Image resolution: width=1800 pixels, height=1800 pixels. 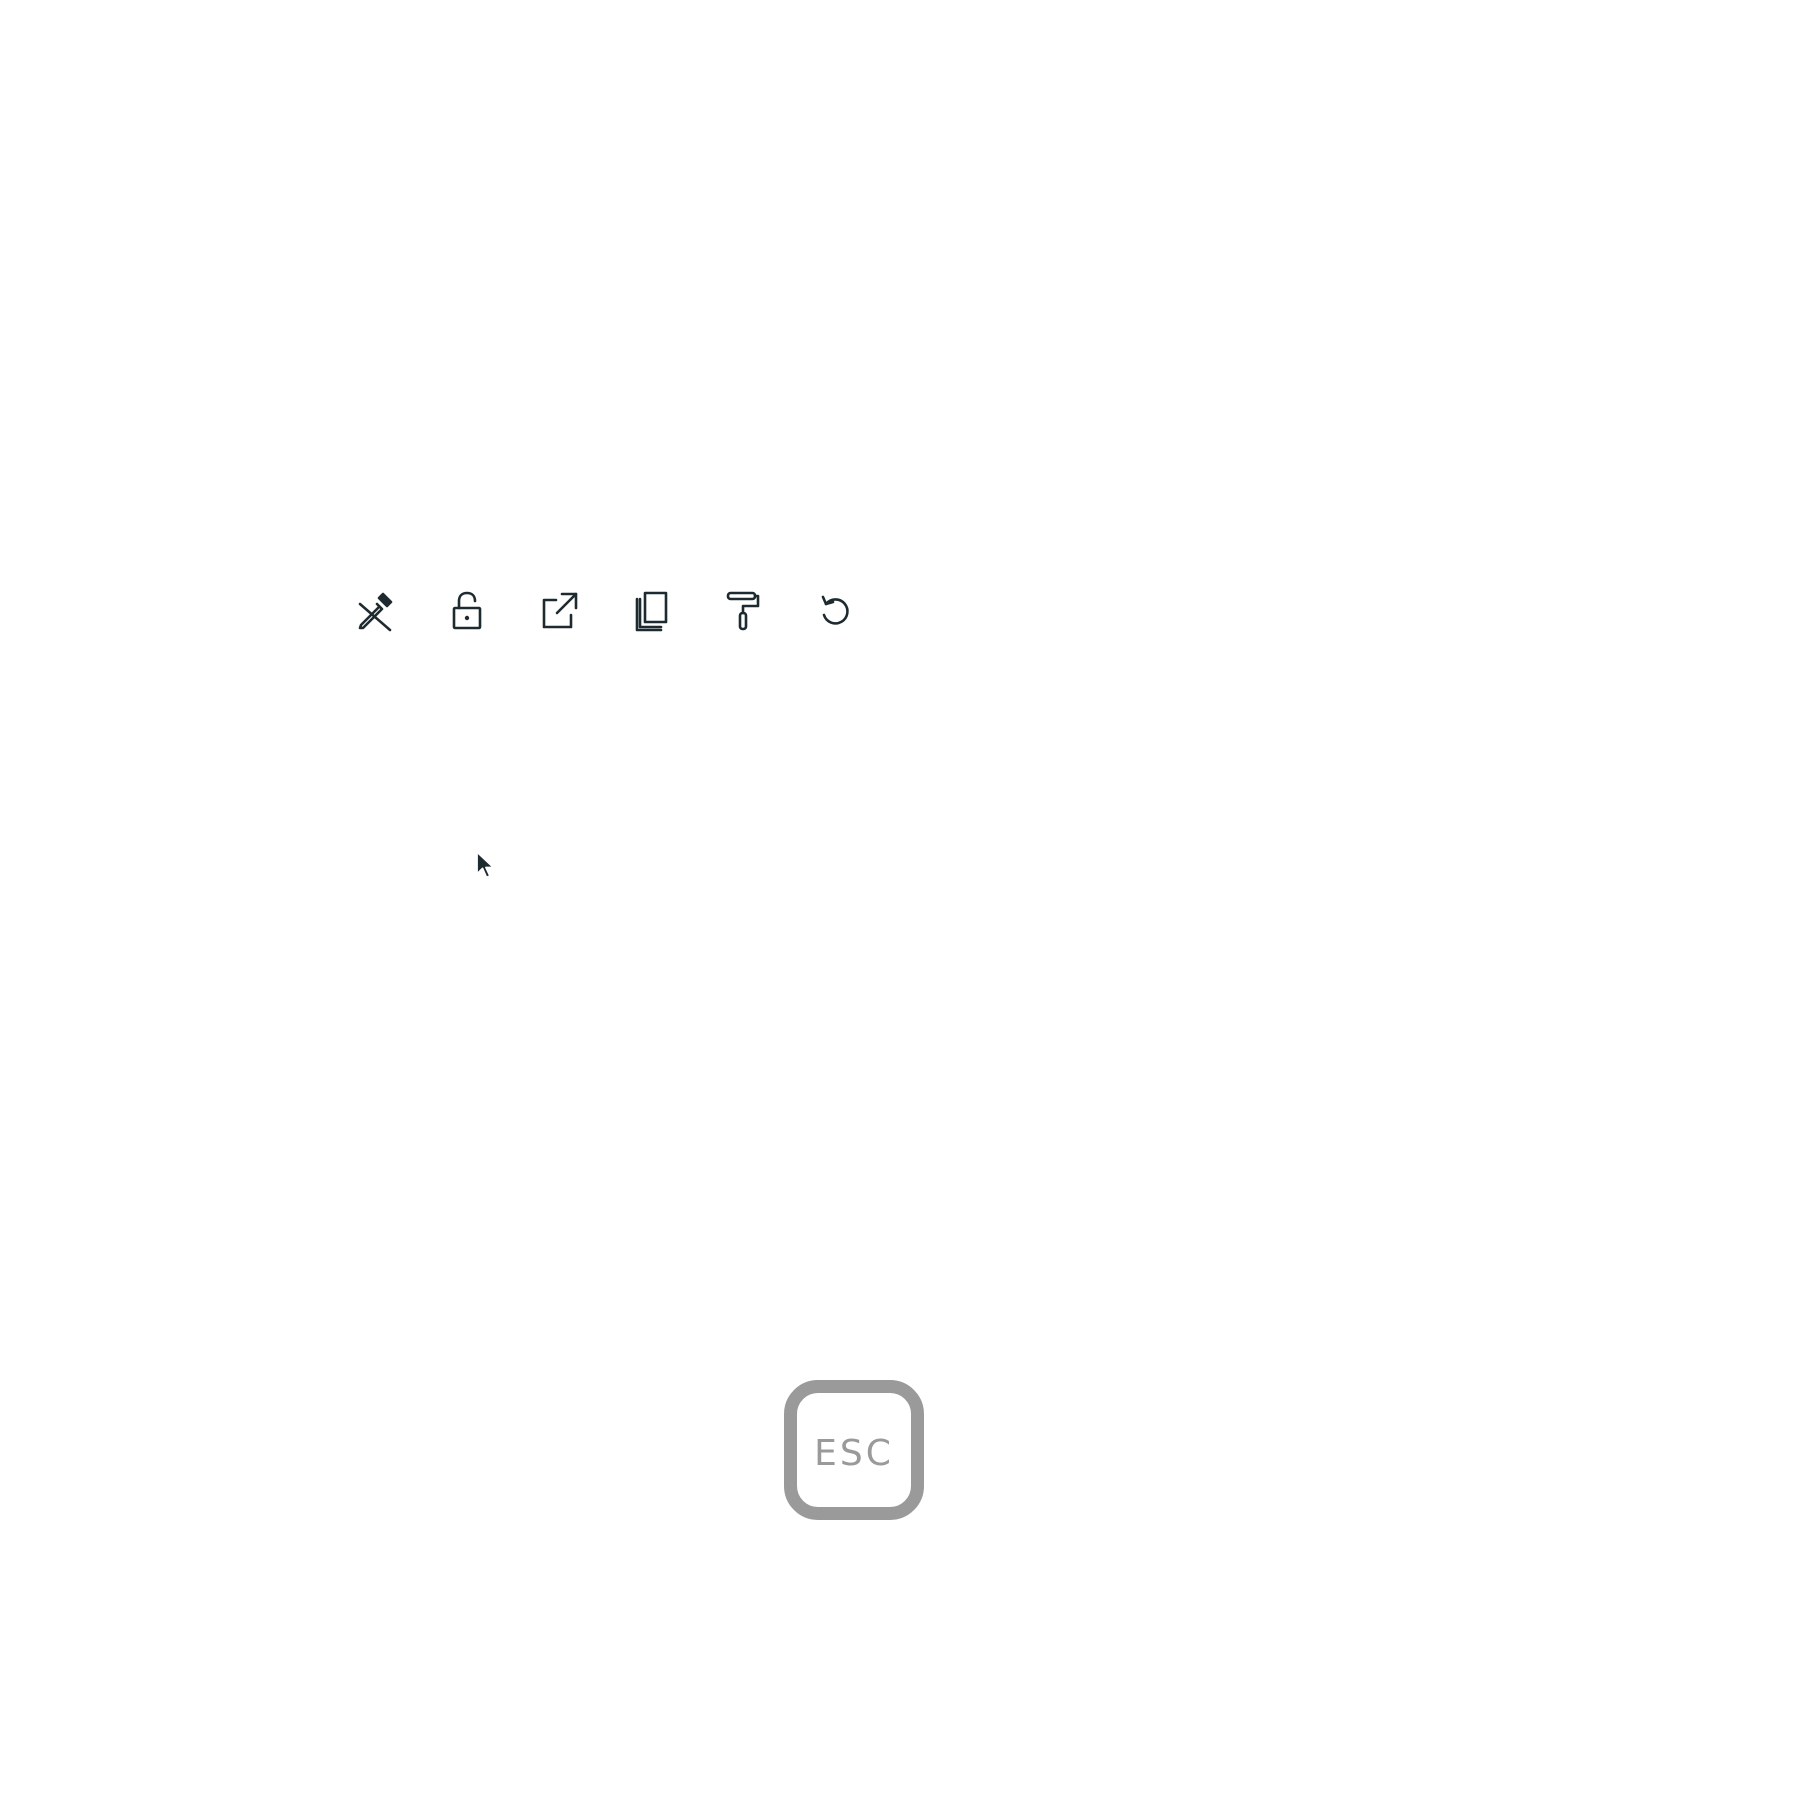 I want to click on reset-button, so click(x=835, y=611).